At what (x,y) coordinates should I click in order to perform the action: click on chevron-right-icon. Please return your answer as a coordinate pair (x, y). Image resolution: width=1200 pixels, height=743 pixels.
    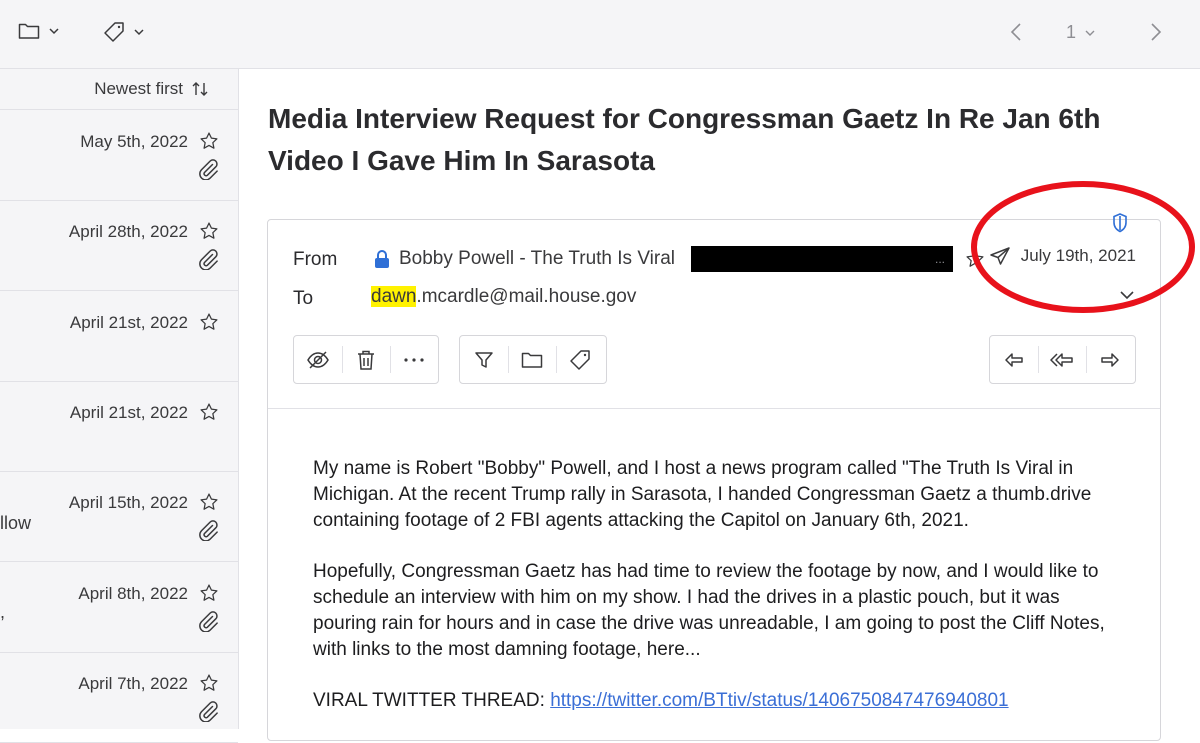
    Looking at the image, I should click on (1156, 32).